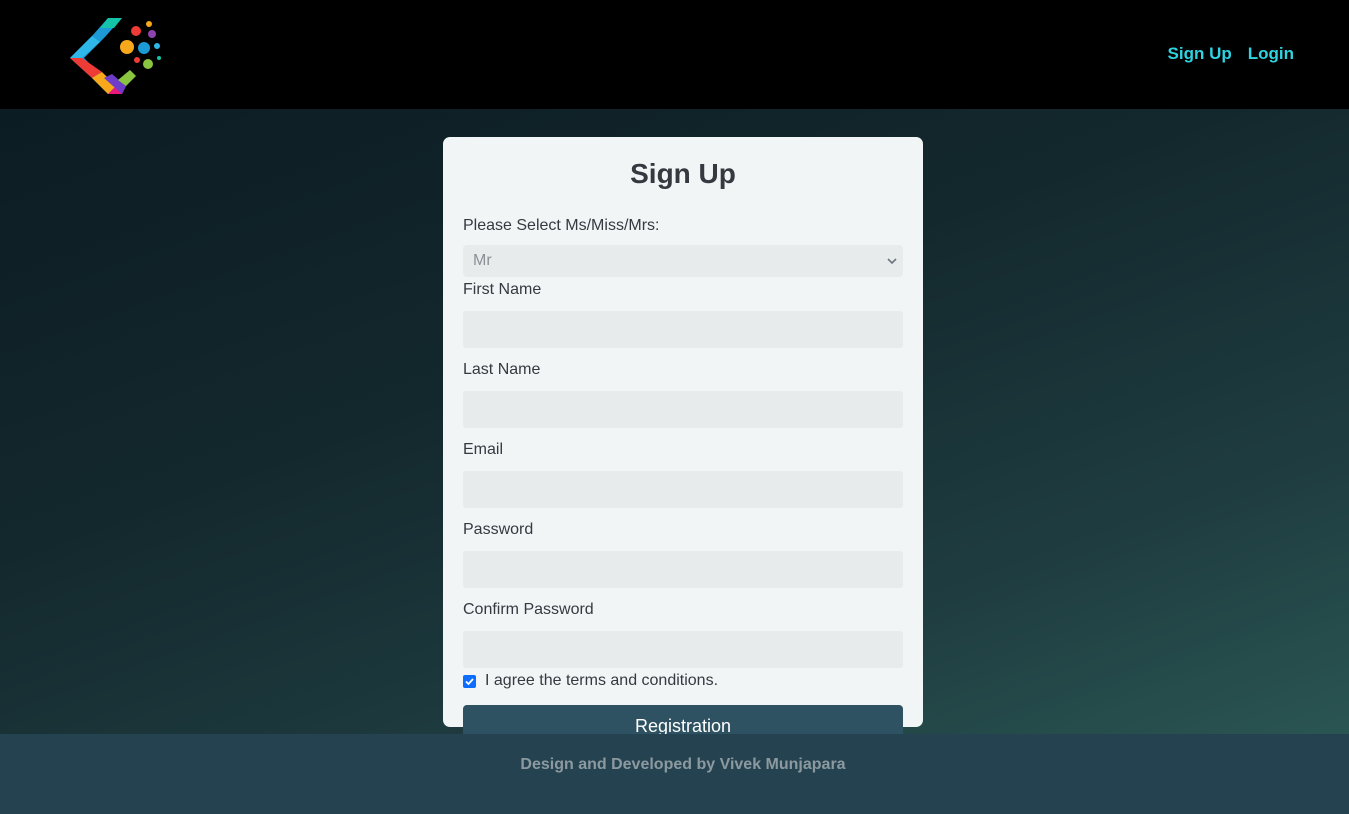  What do you see at coordinates (1200, 54) in the screenshot?
I see `nav-signup-link: Sign Up` at bounding box center [1200, 54].